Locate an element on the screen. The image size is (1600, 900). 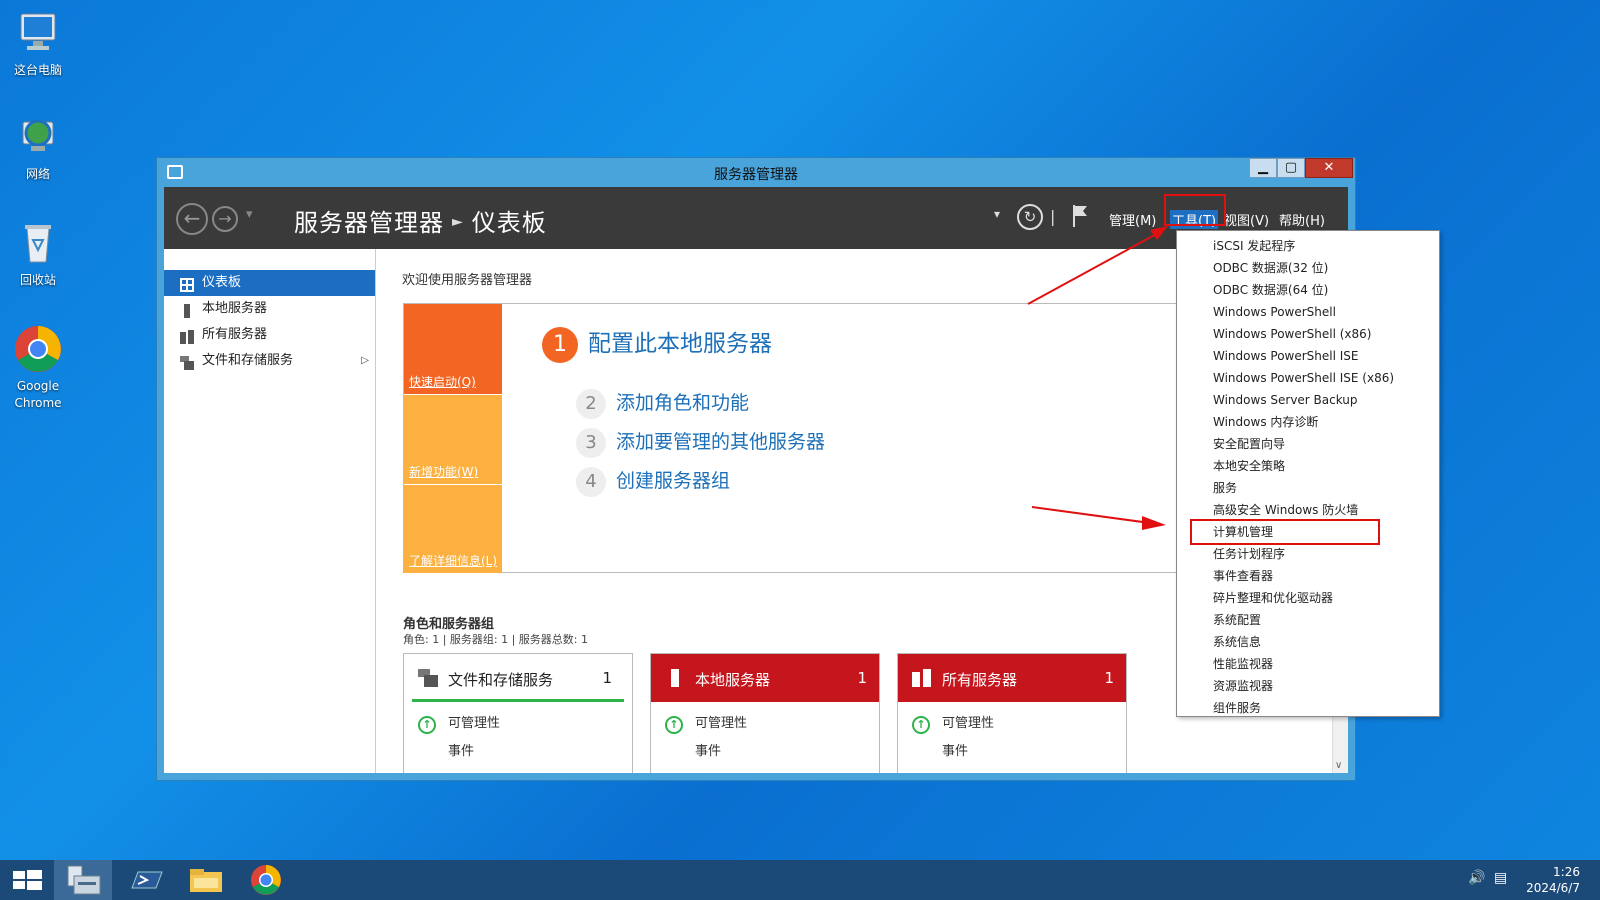
chrome-icon is located at coordinates (266, 880).